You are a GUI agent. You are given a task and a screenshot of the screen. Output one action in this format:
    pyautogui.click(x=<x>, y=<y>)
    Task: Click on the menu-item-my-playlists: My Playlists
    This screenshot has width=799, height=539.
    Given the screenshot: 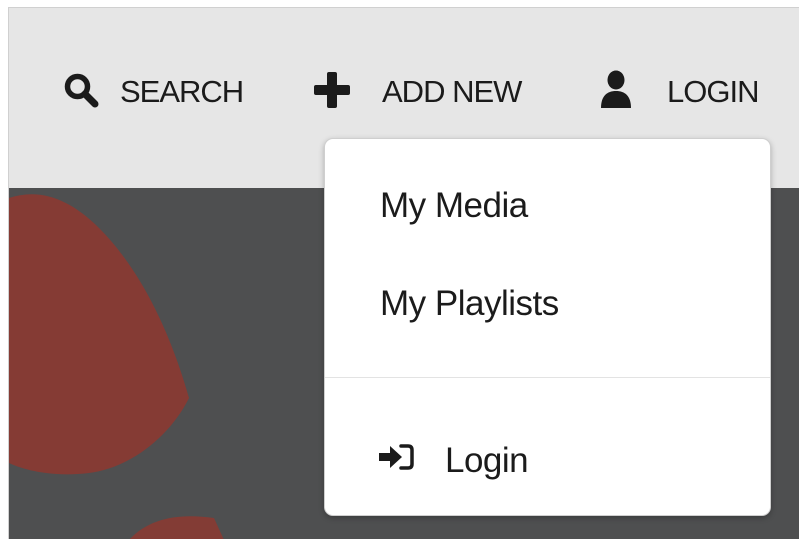 What is the action you would take?
    pyautogui.click(x=547, y=304)
    